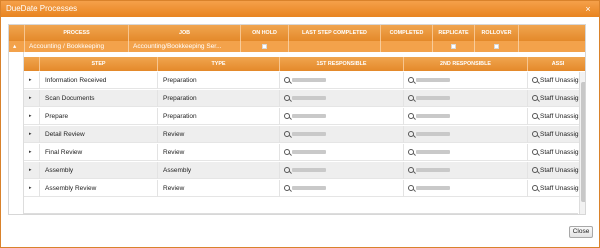 This screenshot has width=600, height=248. What do you see at coordinates (17, 33) in the screenshot?
I see `header-expand-column` at bounding box center [17, 33].